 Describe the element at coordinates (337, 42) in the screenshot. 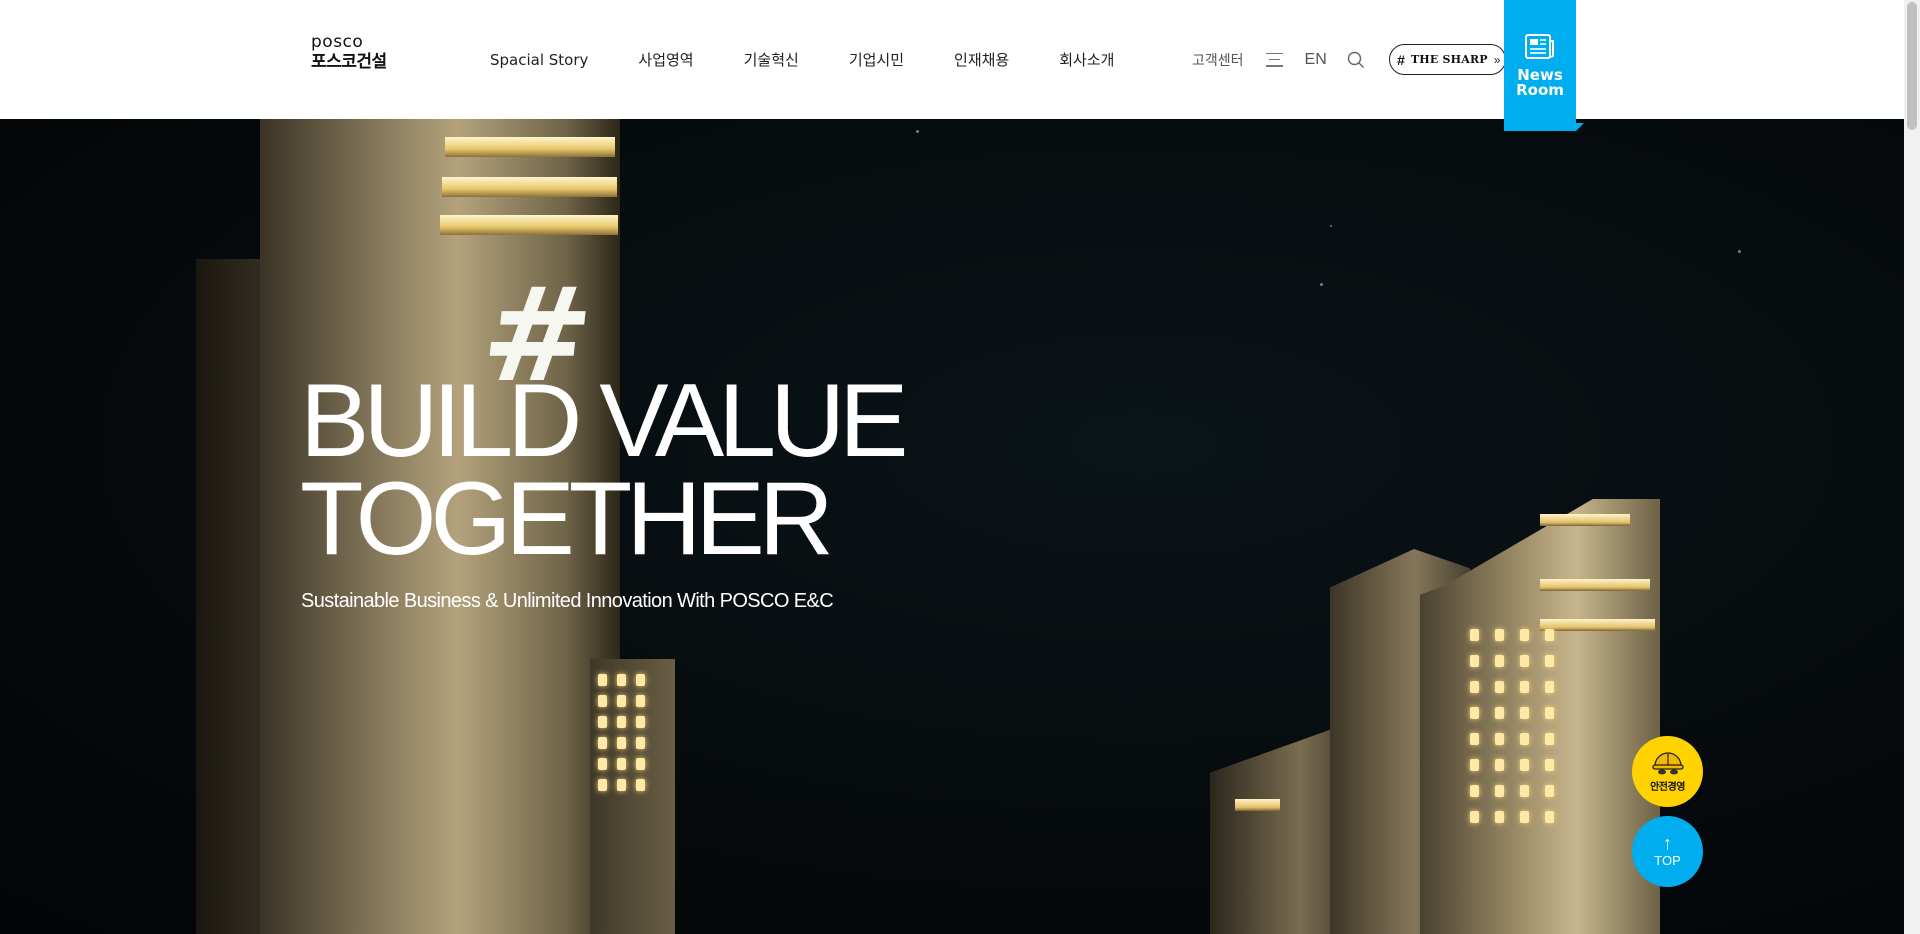

I see `logo-en-text: posco` at that location.